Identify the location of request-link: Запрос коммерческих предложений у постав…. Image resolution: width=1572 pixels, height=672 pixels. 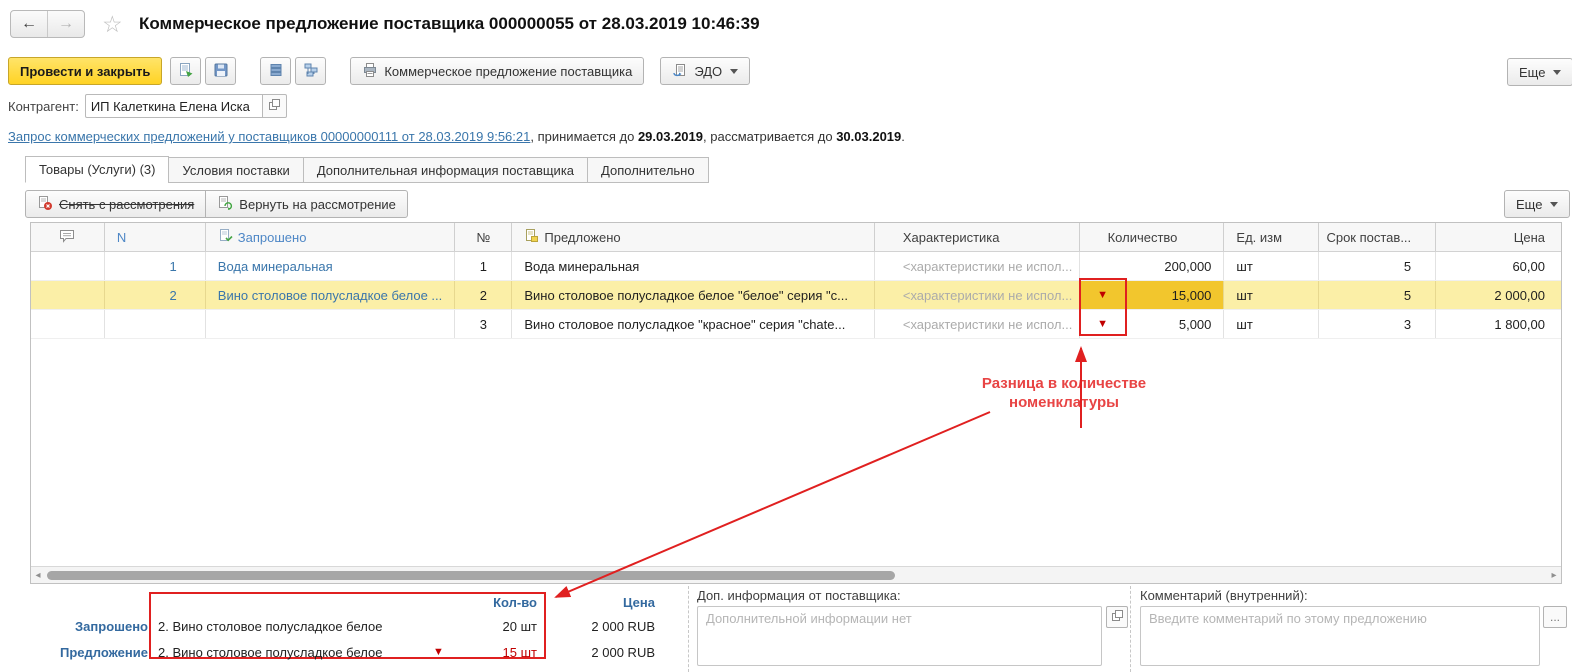
(269, 136).